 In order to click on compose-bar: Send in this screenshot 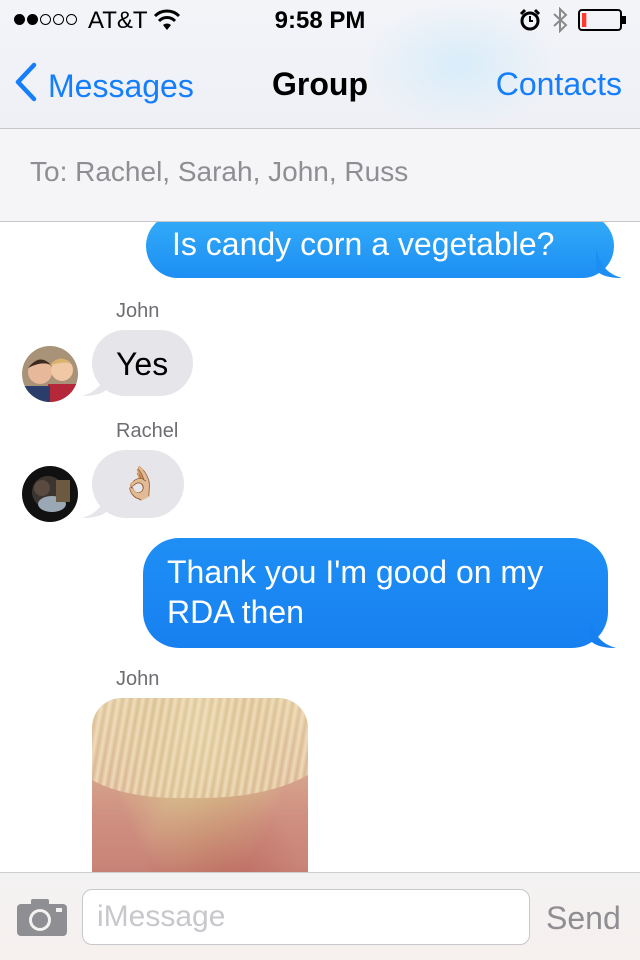, I will do `click(320, 916)`.